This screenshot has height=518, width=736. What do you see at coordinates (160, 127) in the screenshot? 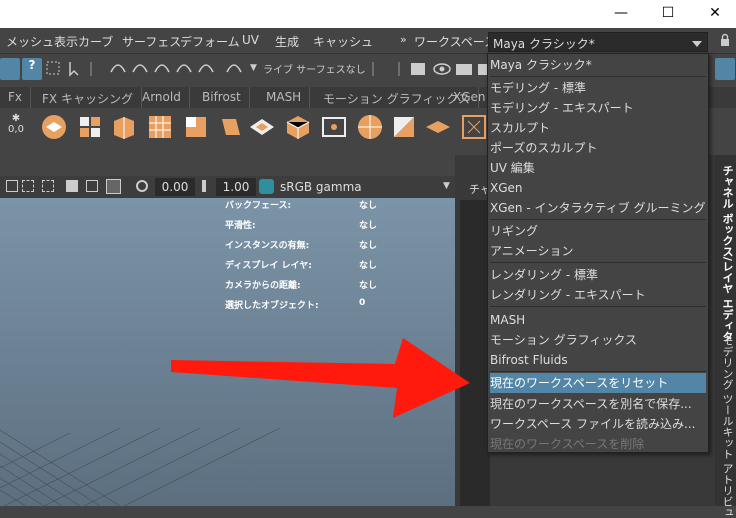
I see `shelf-grid-icon` at bounding box center [160, 127].